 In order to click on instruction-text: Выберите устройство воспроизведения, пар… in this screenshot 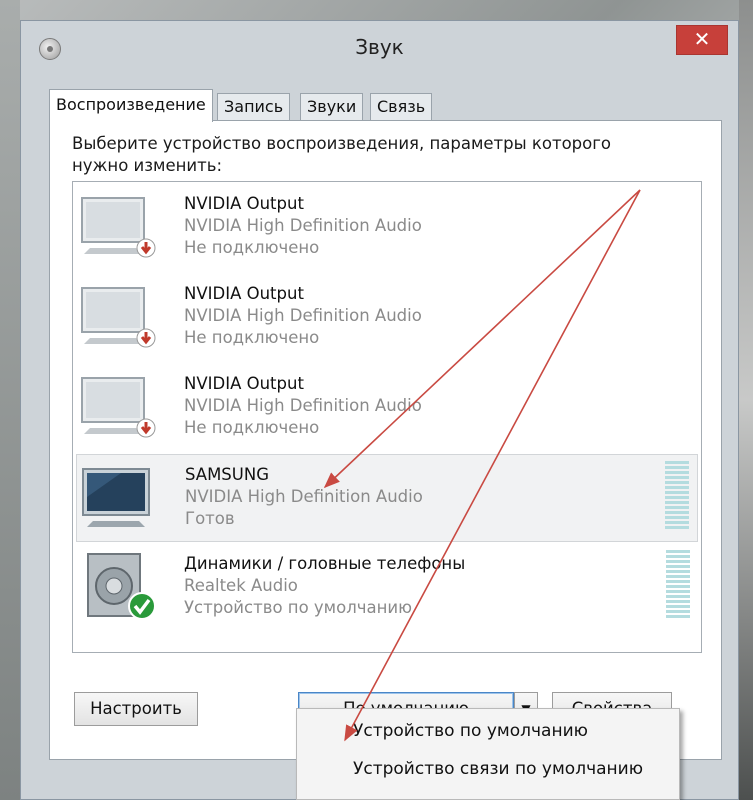, I will do `click(342, 154)`.